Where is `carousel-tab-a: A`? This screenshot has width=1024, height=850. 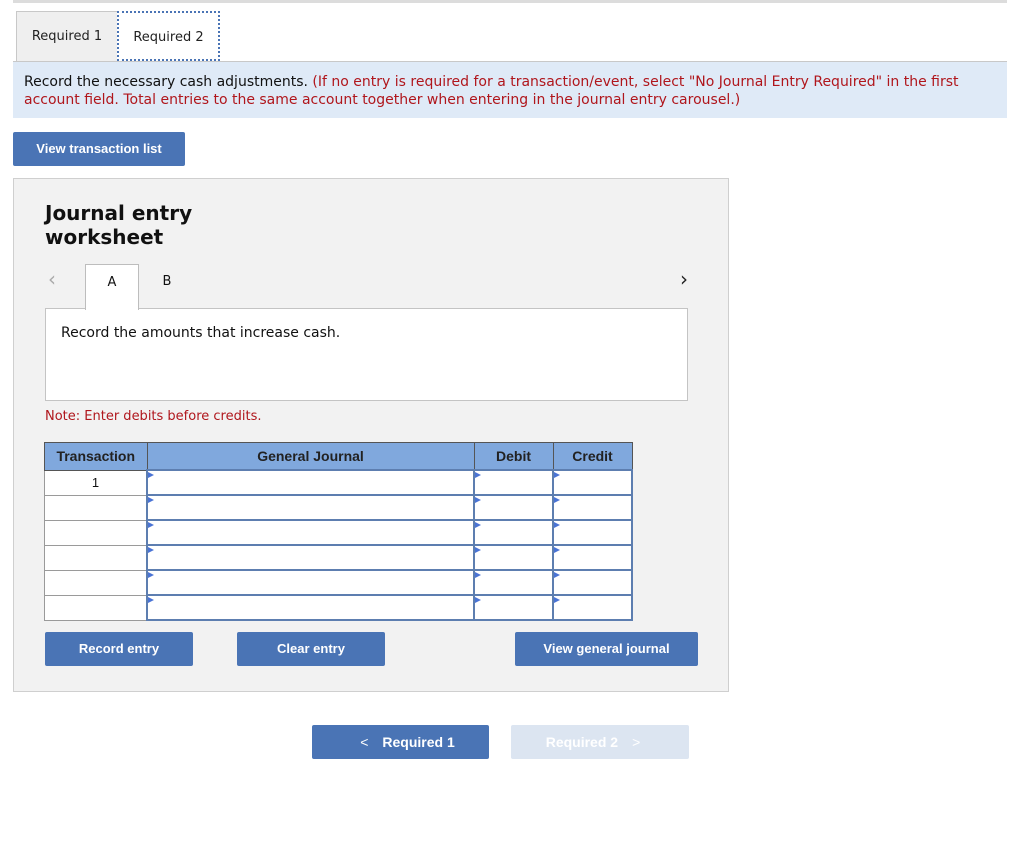 carousel-tab-a: A is located at coordinates (112, 287).